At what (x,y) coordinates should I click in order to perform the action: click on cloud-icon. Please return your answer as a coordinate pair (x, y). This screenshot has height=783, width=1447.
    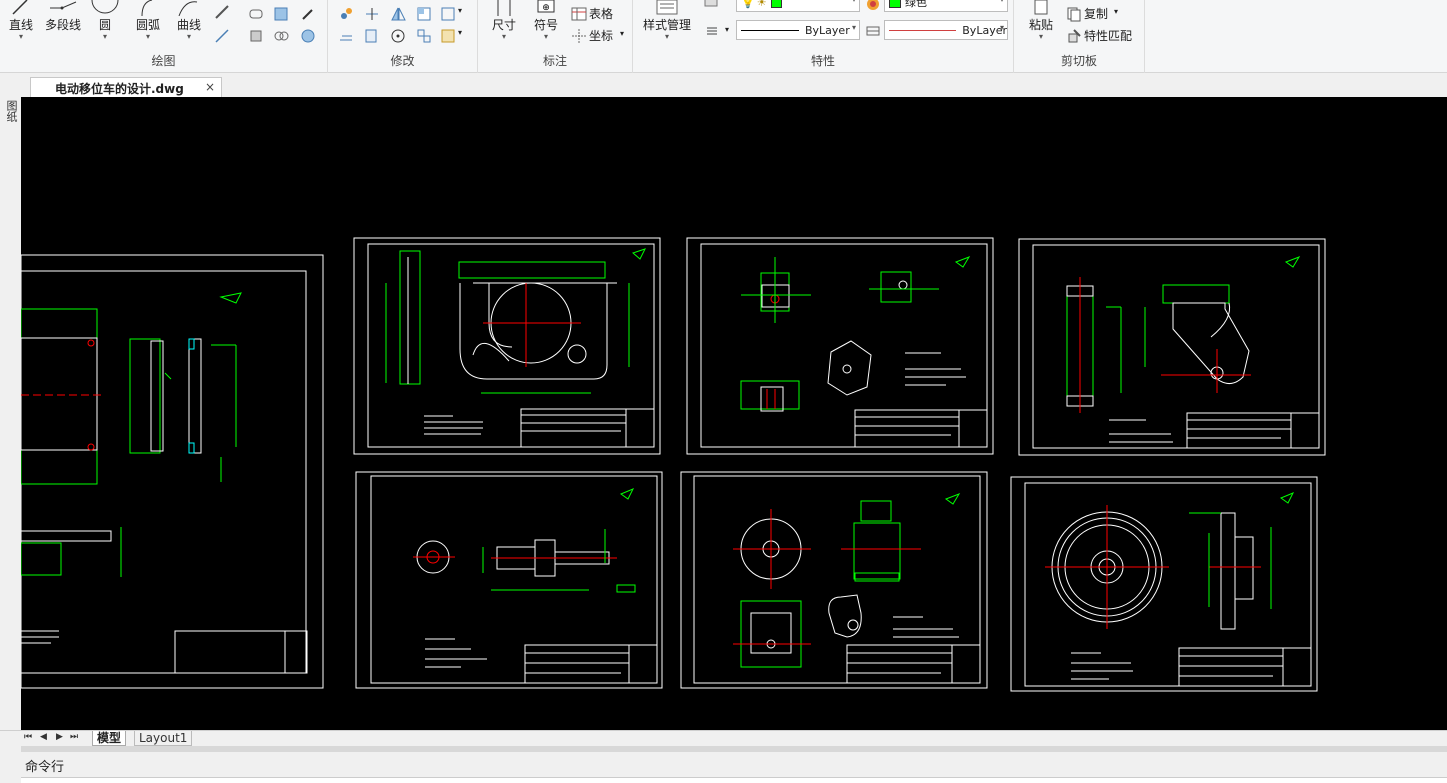
    Looking at the image, I should click on (281, 36).